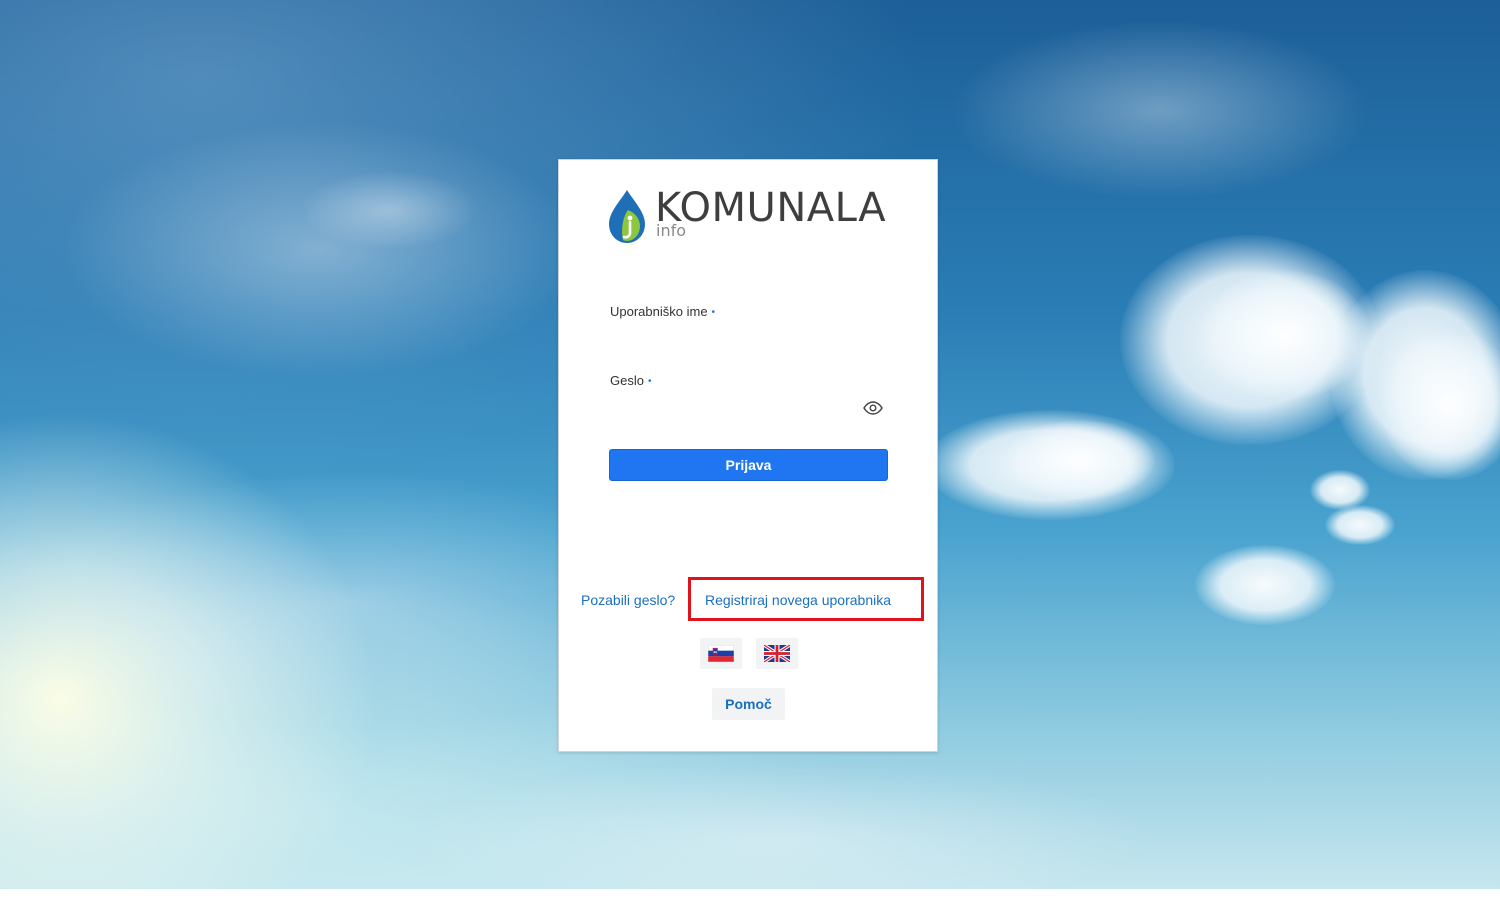 This screenshot has width=1500, height=920. Describe the element at coordinates (748, 465) in the screenshot. I see `login-button: Prijava` at that location.